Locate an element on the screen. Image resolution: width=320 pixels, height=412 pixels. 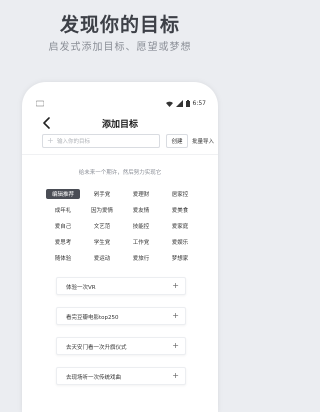
category-tag: 成年礼 is located at coordinates (63, 210).